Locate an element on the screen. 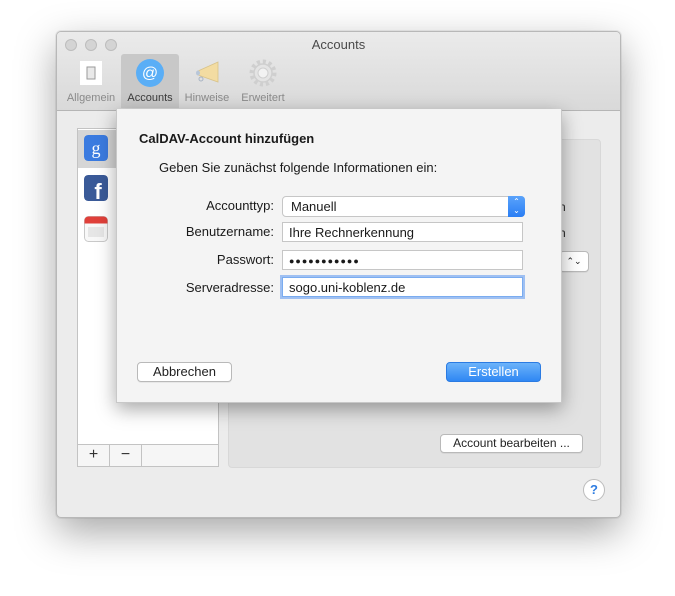  list-footer: + − is located at coordinates (148, 455).